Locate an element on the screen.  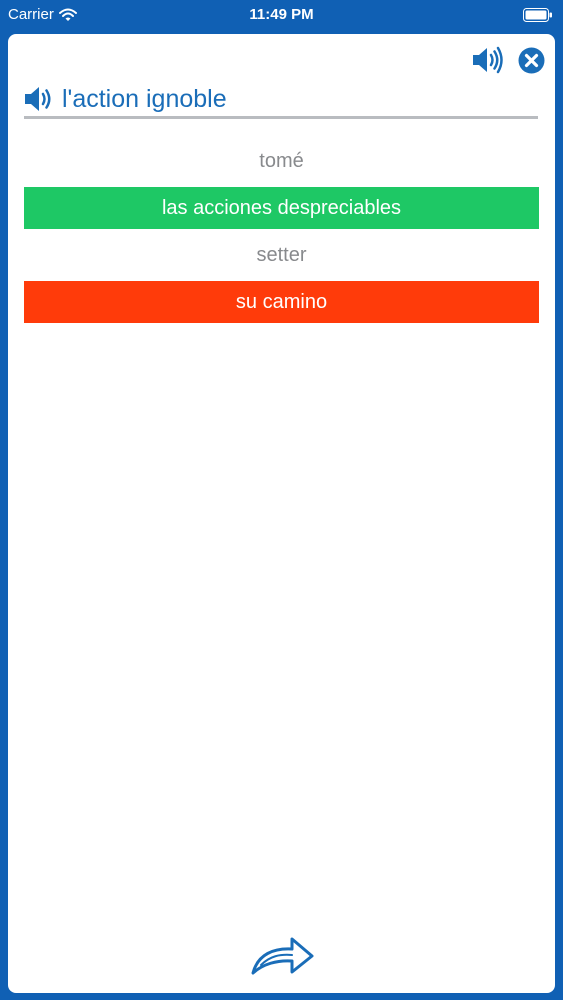
answer-option-correct: las acciones despreciables is located at coordinates (281, 208).